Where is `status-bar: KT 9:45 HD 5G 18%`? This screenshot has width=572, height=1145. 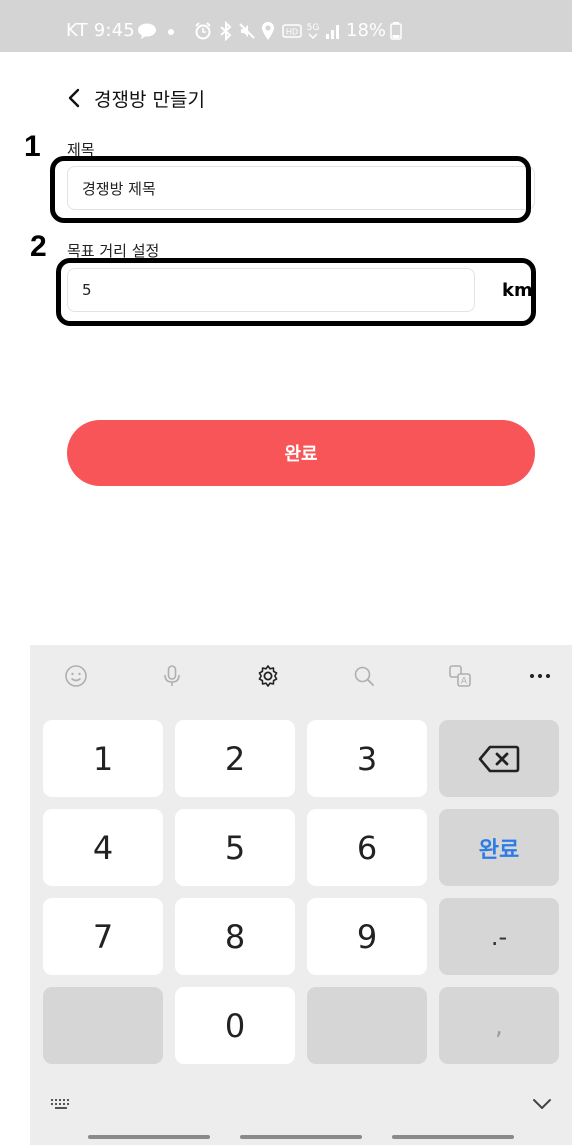
status-bar: KT 9:45 HD 5G 18% is located at coordinates (286, 26).